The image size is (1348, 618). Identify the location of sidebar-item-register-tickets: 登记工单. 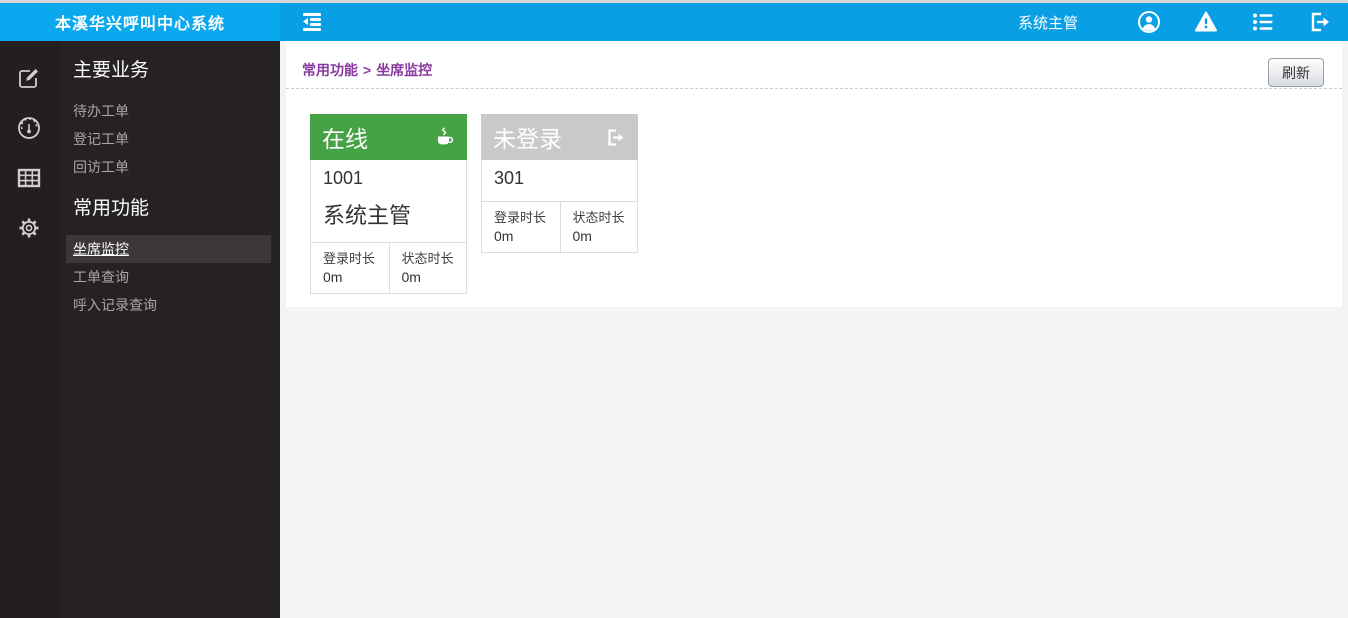
(169, 139).